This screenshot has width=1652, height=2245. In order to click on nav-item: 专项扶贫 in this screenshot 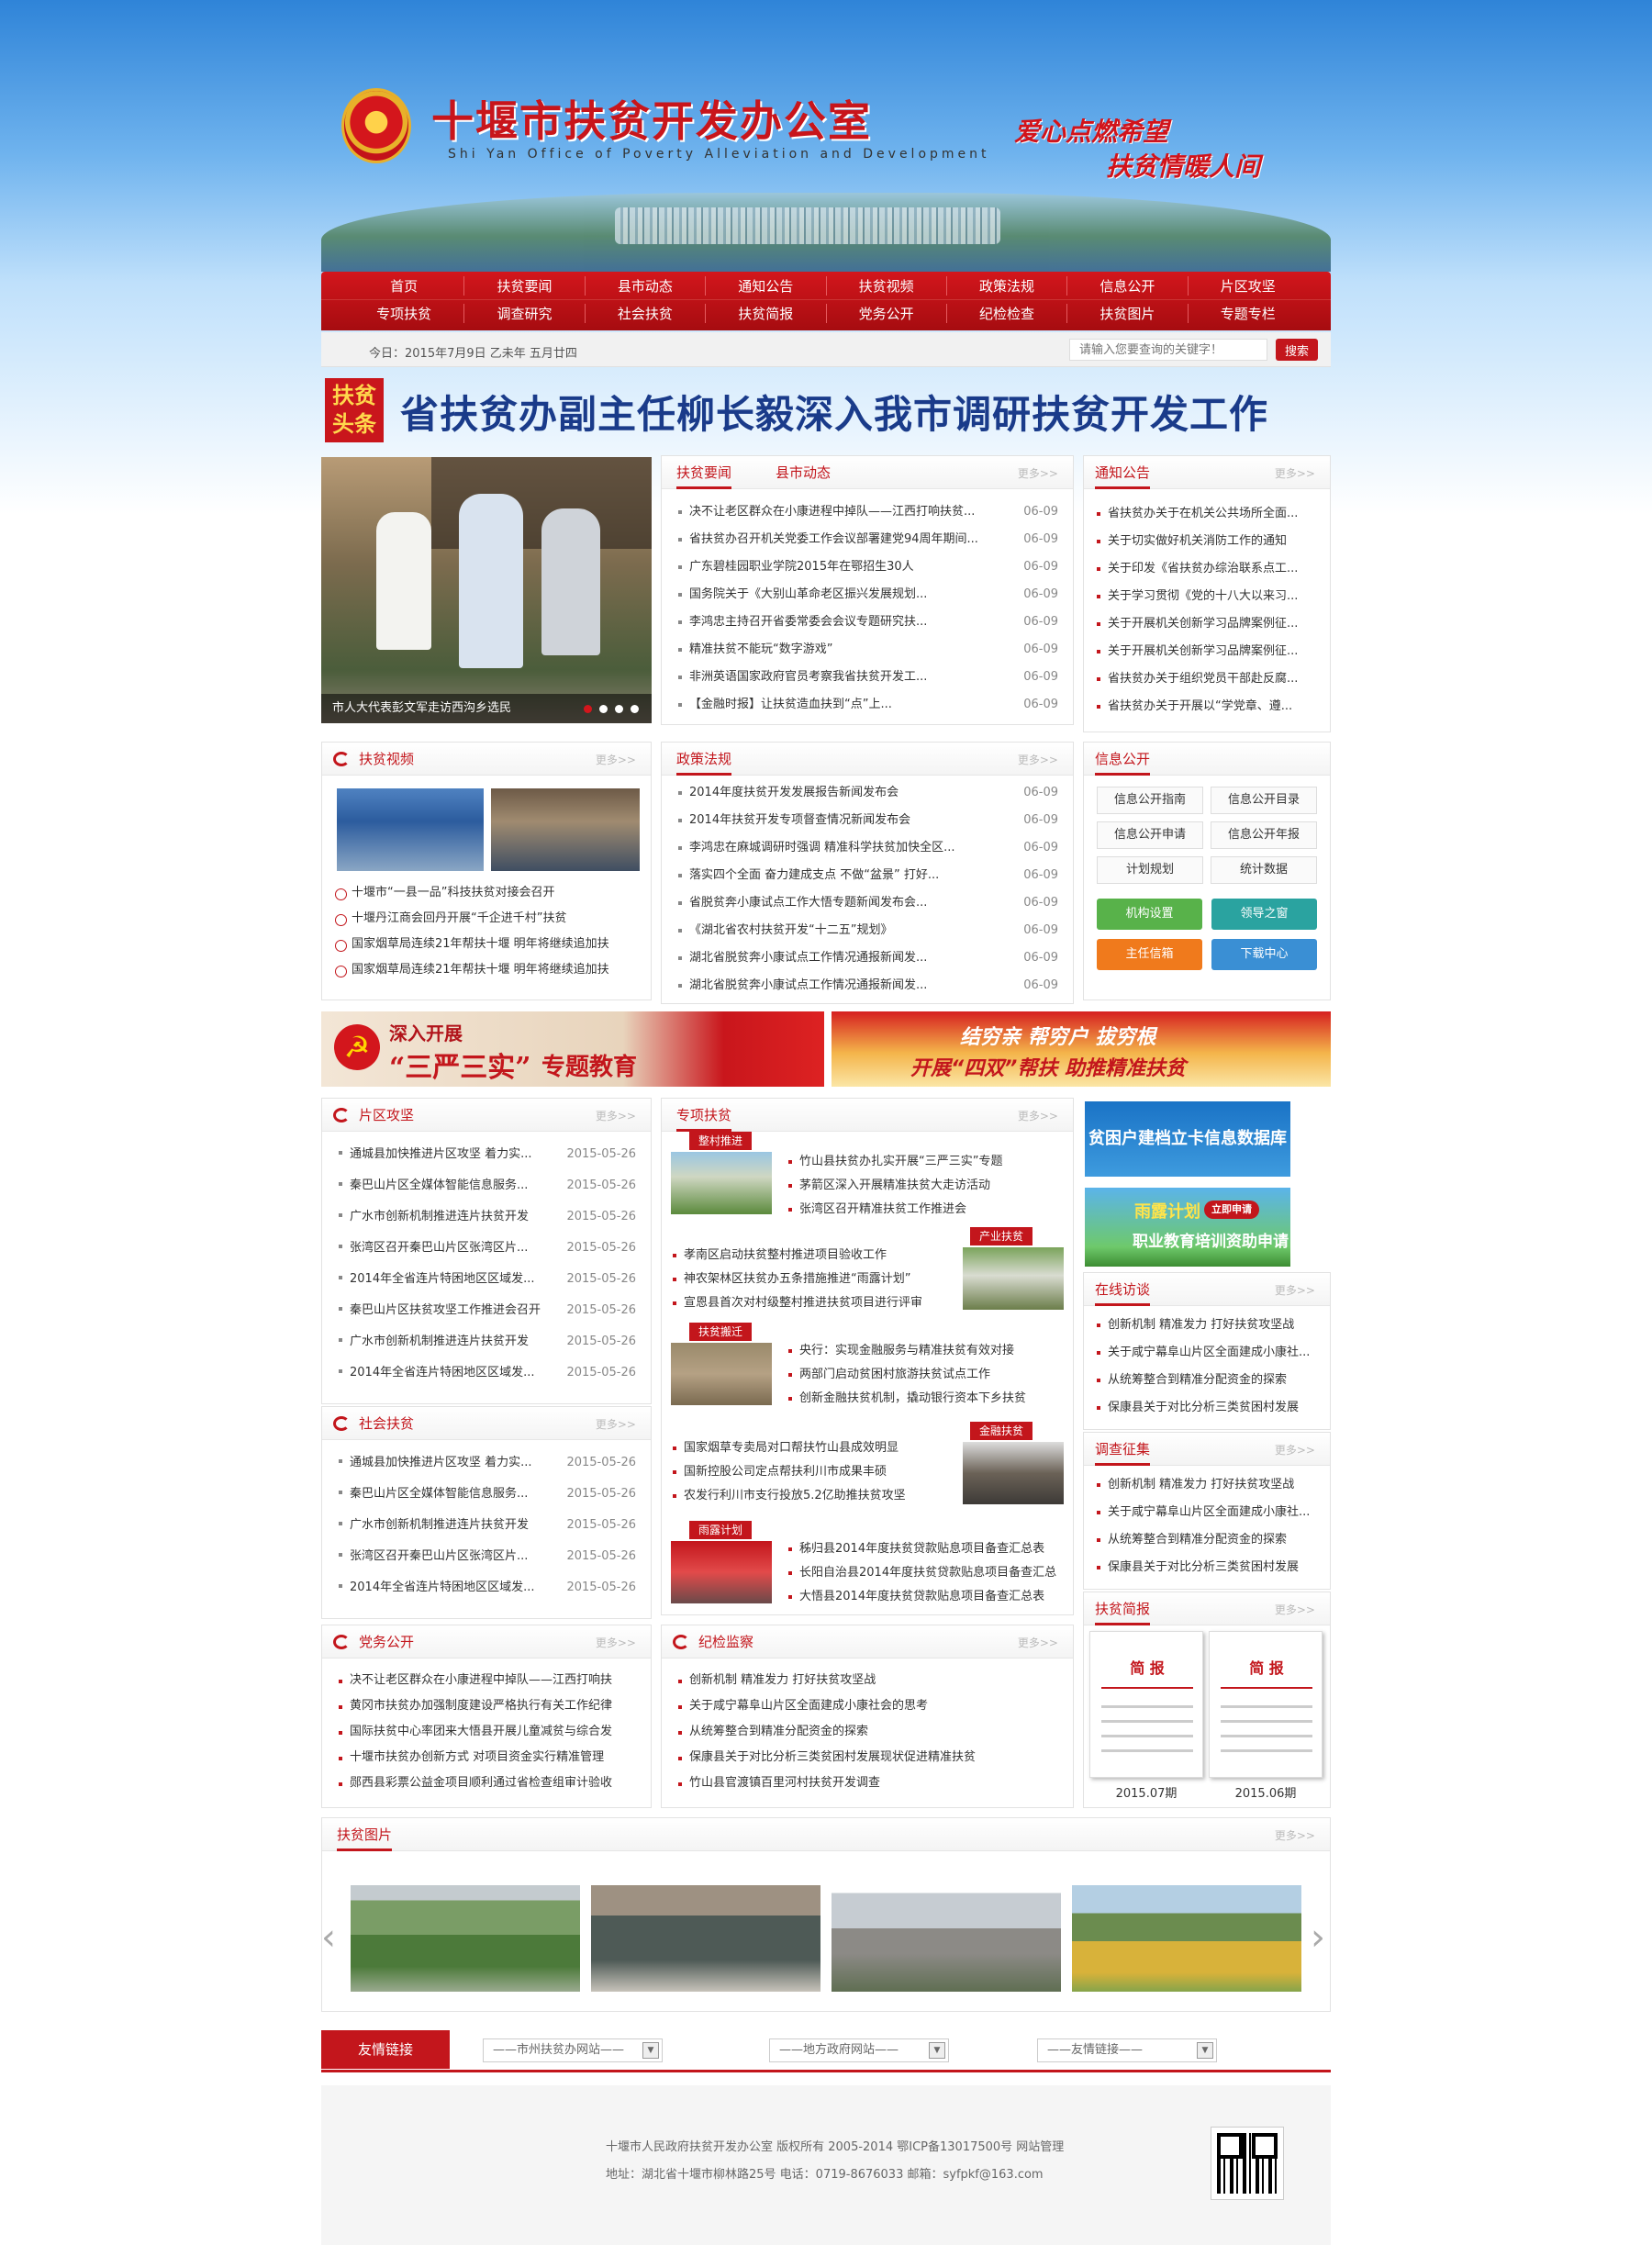, I will do `click(404, 313)`.